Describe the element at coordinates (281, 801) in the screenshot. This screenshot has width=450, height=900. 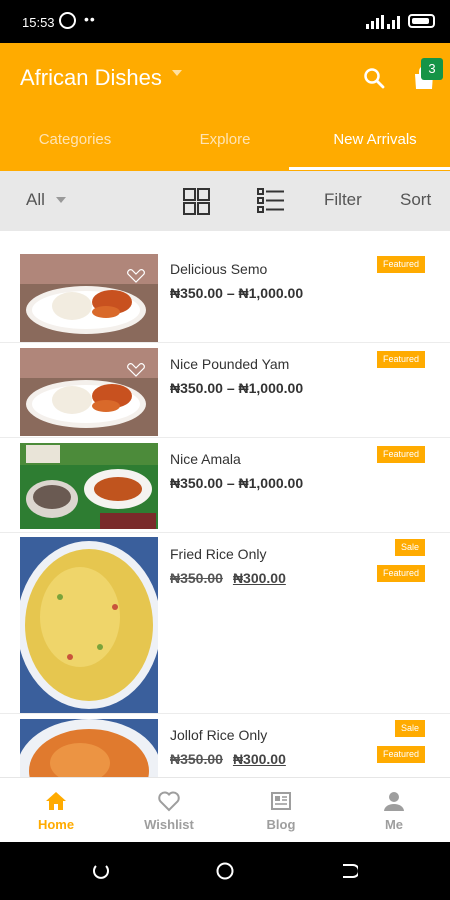
I see `newspaper-icon` at that location.